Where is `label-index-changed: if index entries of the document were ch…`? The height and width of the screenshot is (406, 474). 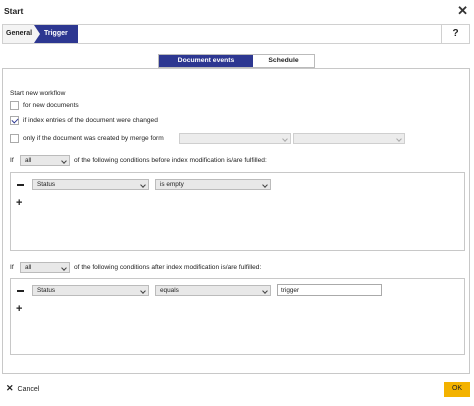
label-index-changed: if index entries of the document were ch… is located at coordinates (90, 120).